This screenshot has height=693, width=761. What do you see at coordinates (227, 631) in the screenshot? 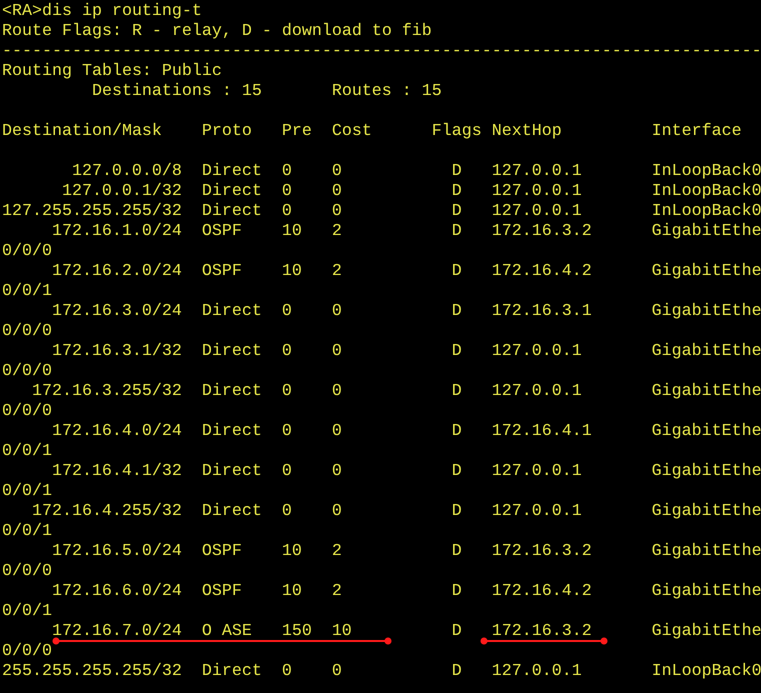
I see `table-cell: O ASE` at bounding box center [227, 631].